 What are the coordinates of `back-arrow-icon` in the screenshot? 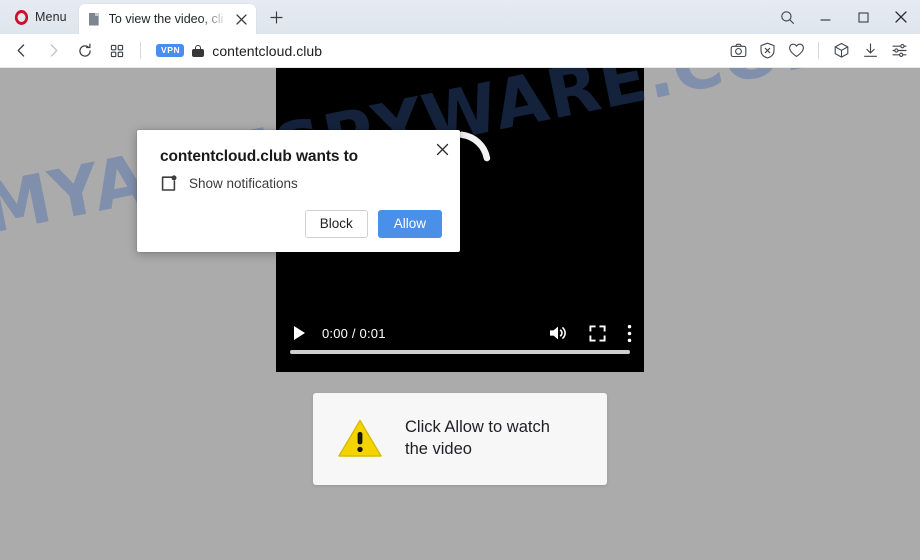 It's located at (21, 51).